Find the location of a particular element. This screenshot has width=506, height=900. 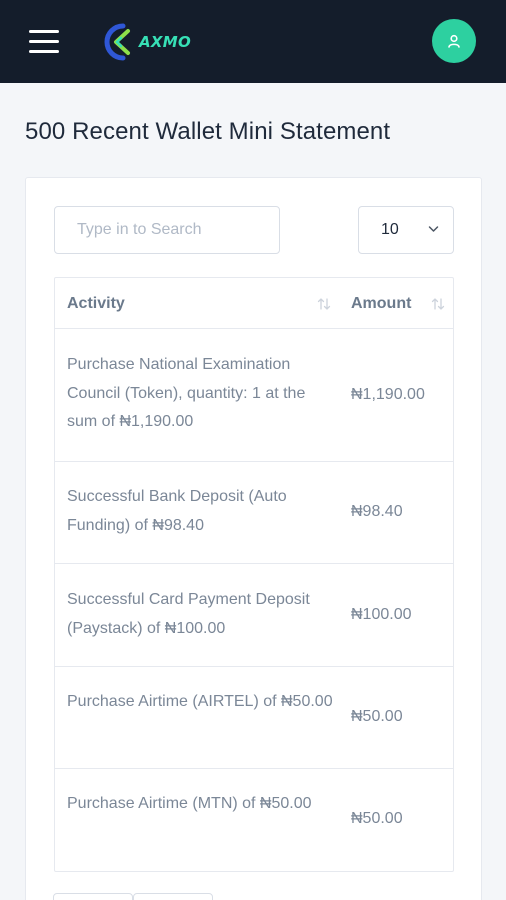

amount-cell: ₦100.00 is located at coordinates (381, 614).